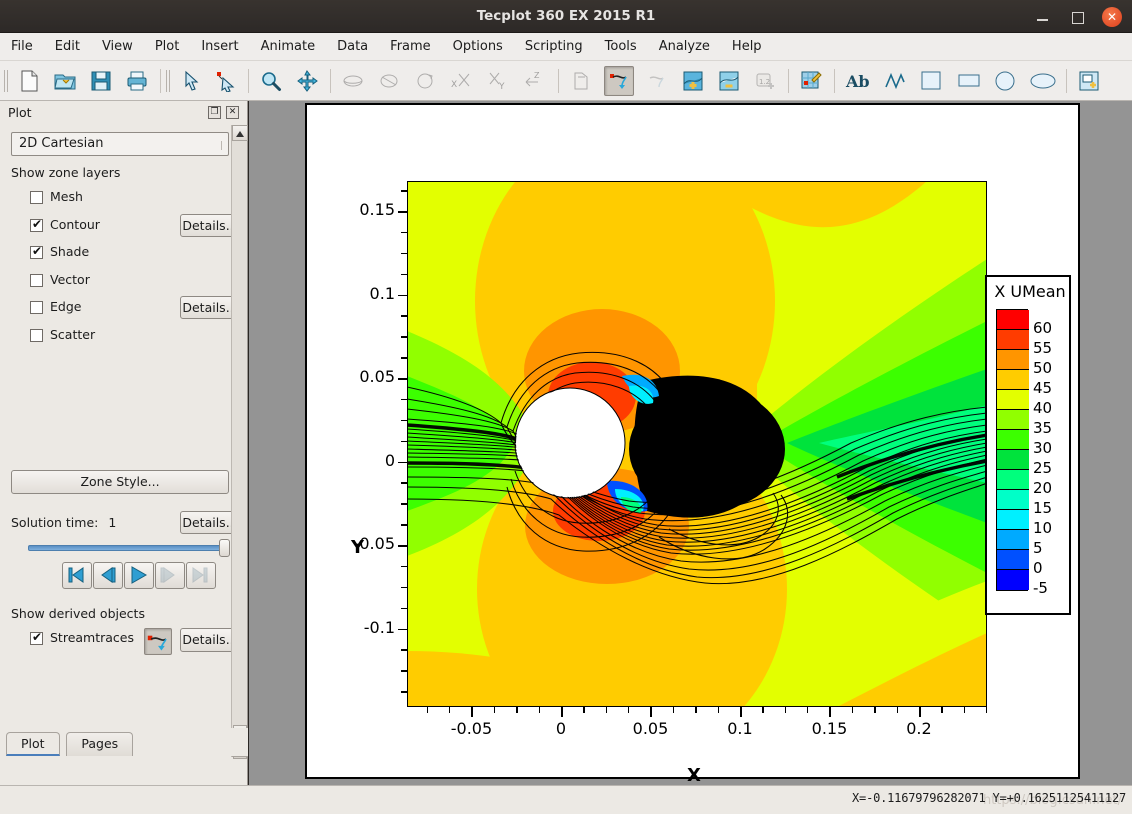 The image size is (1132, 814). What do you see at coordinates (471, 728) in the screenshot?
I see `x-tick-label: -0.05` at bounding box center [471, 728].